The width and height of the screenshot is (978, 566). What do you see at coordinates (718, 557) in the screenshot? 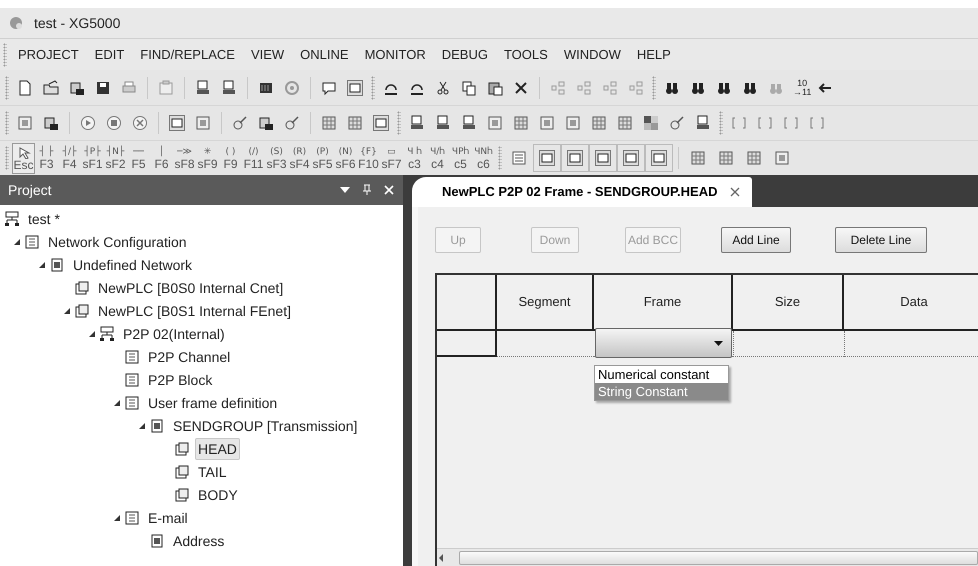
I see `scroll-thumb` at bounding box center [718, 557].